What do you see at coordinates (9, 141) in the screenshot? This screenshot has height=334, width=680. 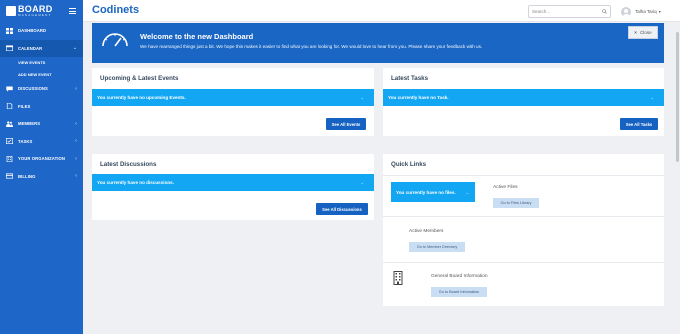 I see `tasks-icon` at bounding box center [9, 141].